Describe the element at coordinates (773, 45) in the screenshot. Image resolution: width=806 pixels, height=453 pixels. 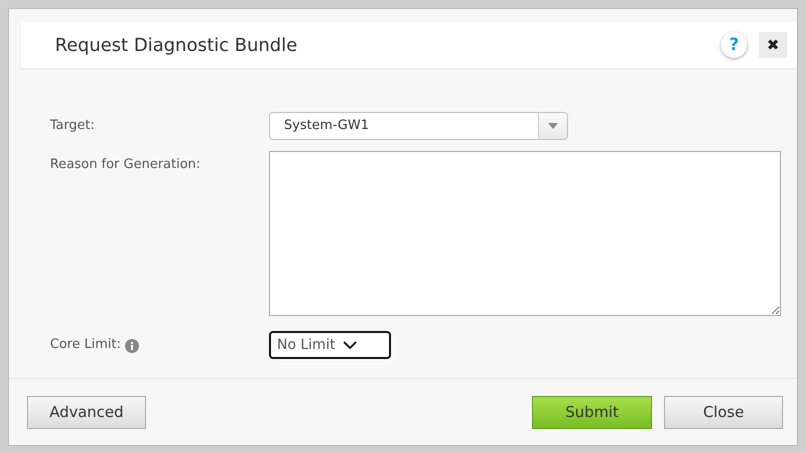
I see `close-button: ✖` at that location.